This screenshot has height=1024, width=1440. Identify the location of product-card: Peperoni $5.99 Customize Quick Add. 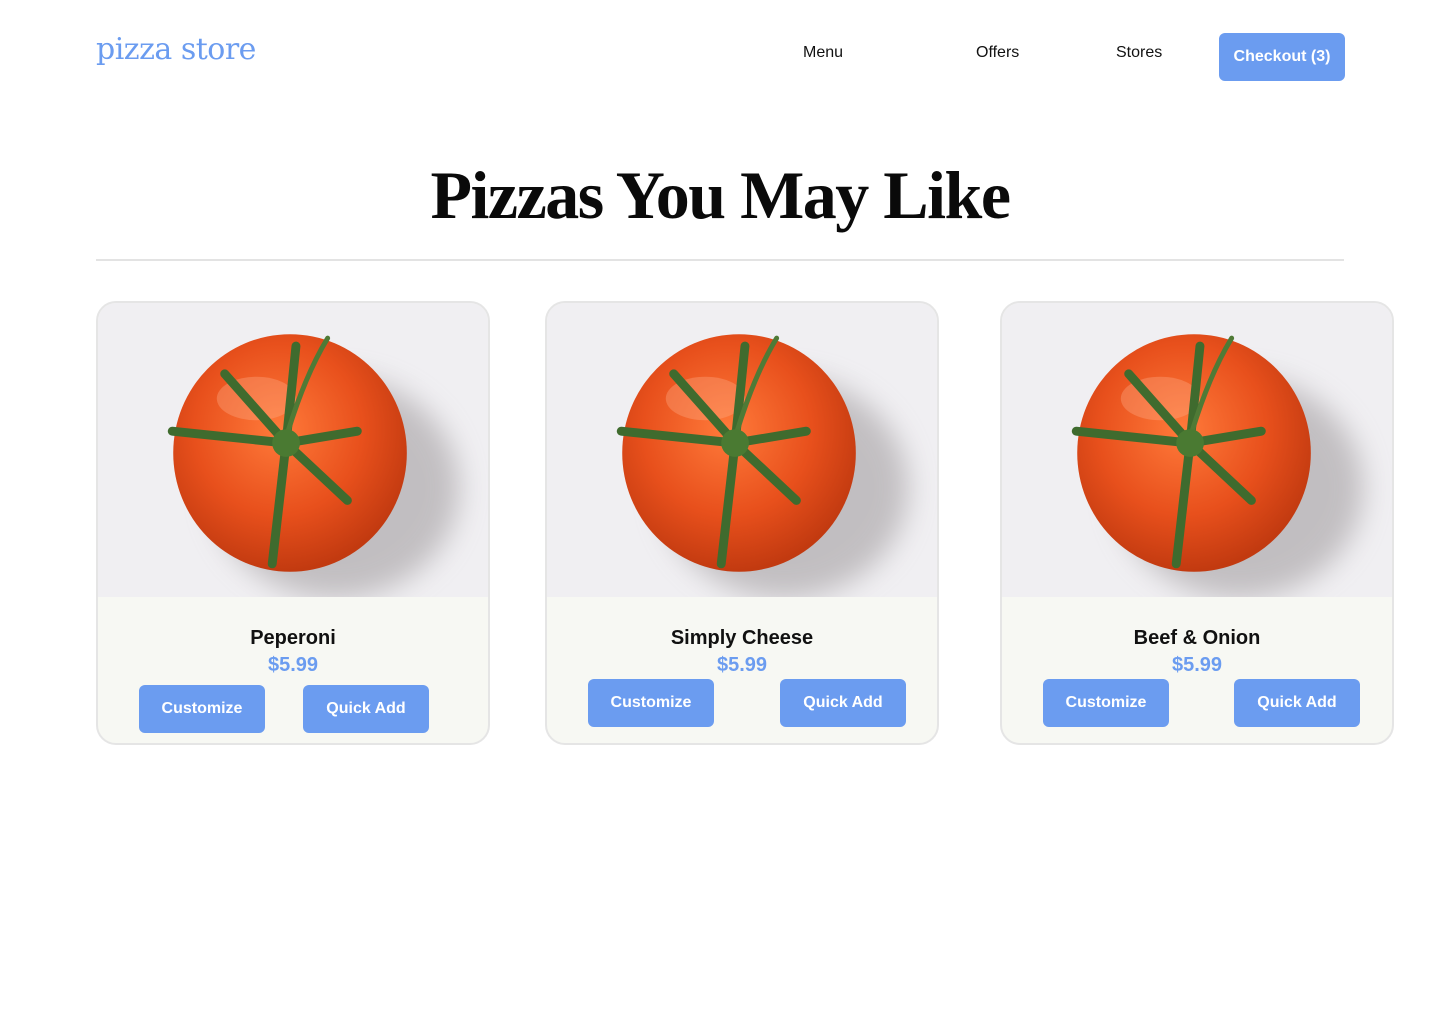
(293, 523).